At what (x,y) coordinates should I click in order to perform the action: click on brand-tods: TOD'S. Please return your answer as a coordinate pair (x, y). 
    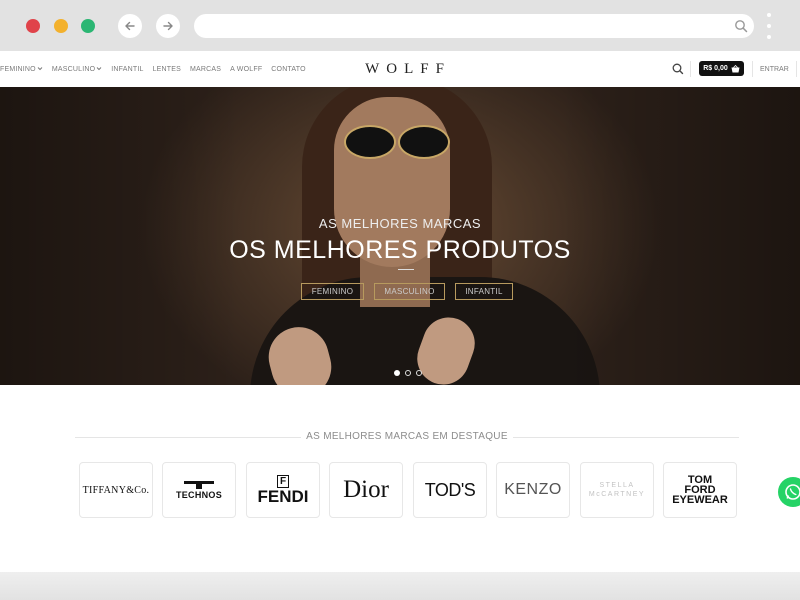
    Looking at the image, I should click on (450, 490).